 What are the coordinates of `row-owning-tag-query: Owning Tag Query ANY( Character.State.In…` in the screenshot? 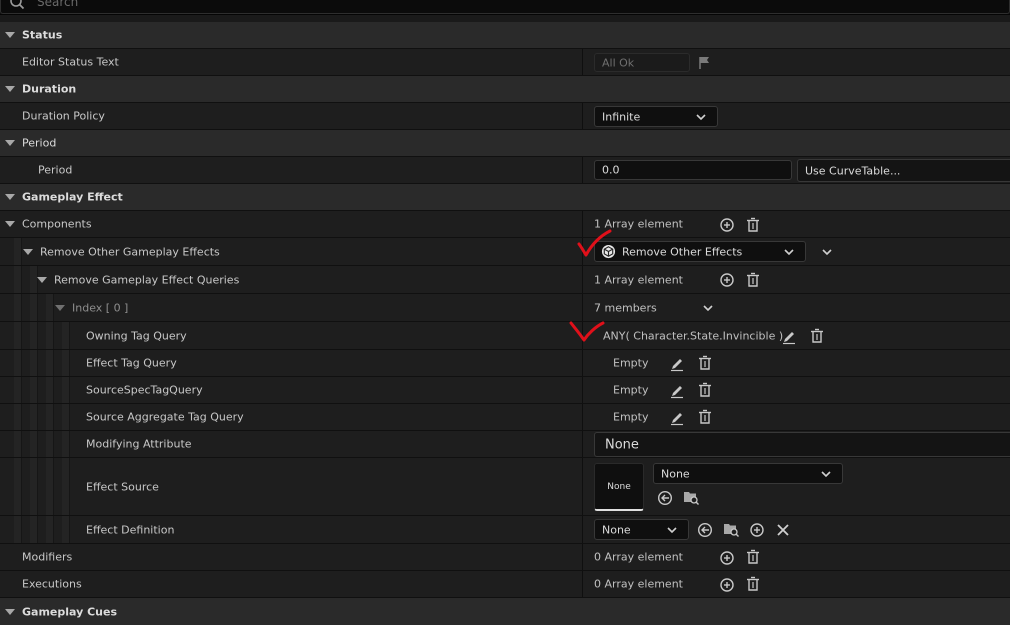 It's located at (505, 336).